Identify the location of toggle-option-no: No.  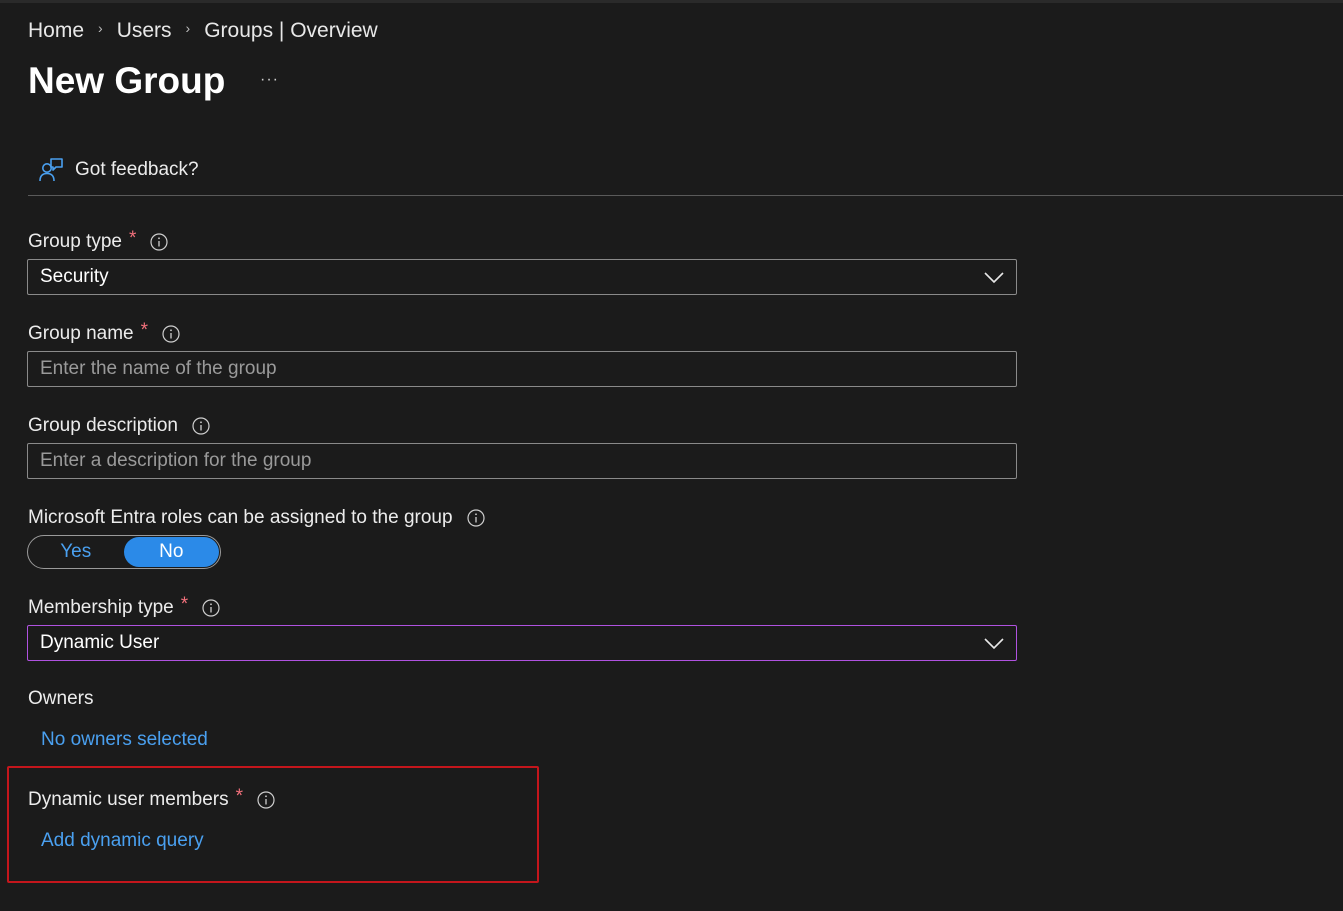
(171, 552).